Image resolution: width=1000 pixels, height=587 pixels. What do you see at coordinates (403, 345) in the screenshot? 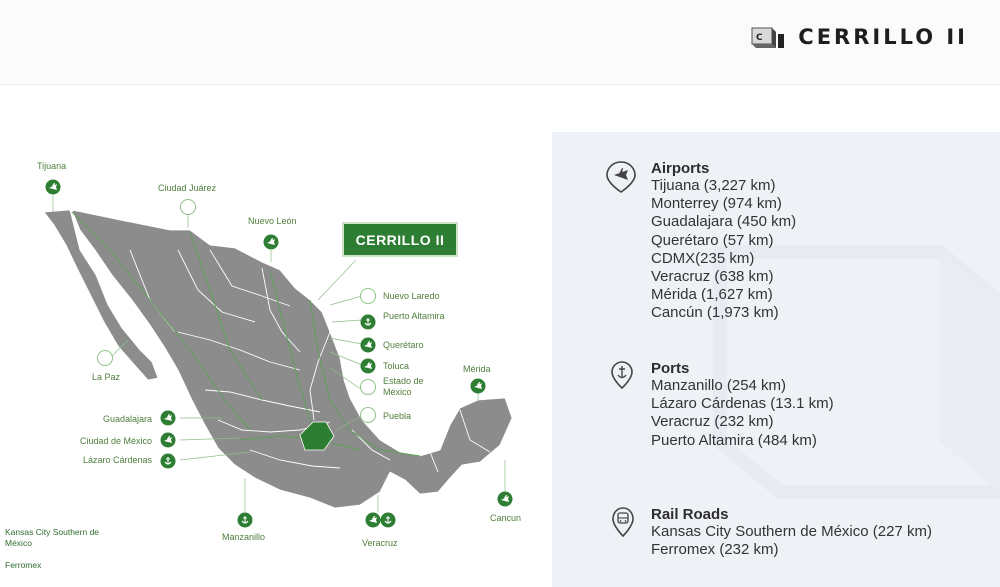
I see `label-queretaro: Querétaro` at bounding box center [403, 345].